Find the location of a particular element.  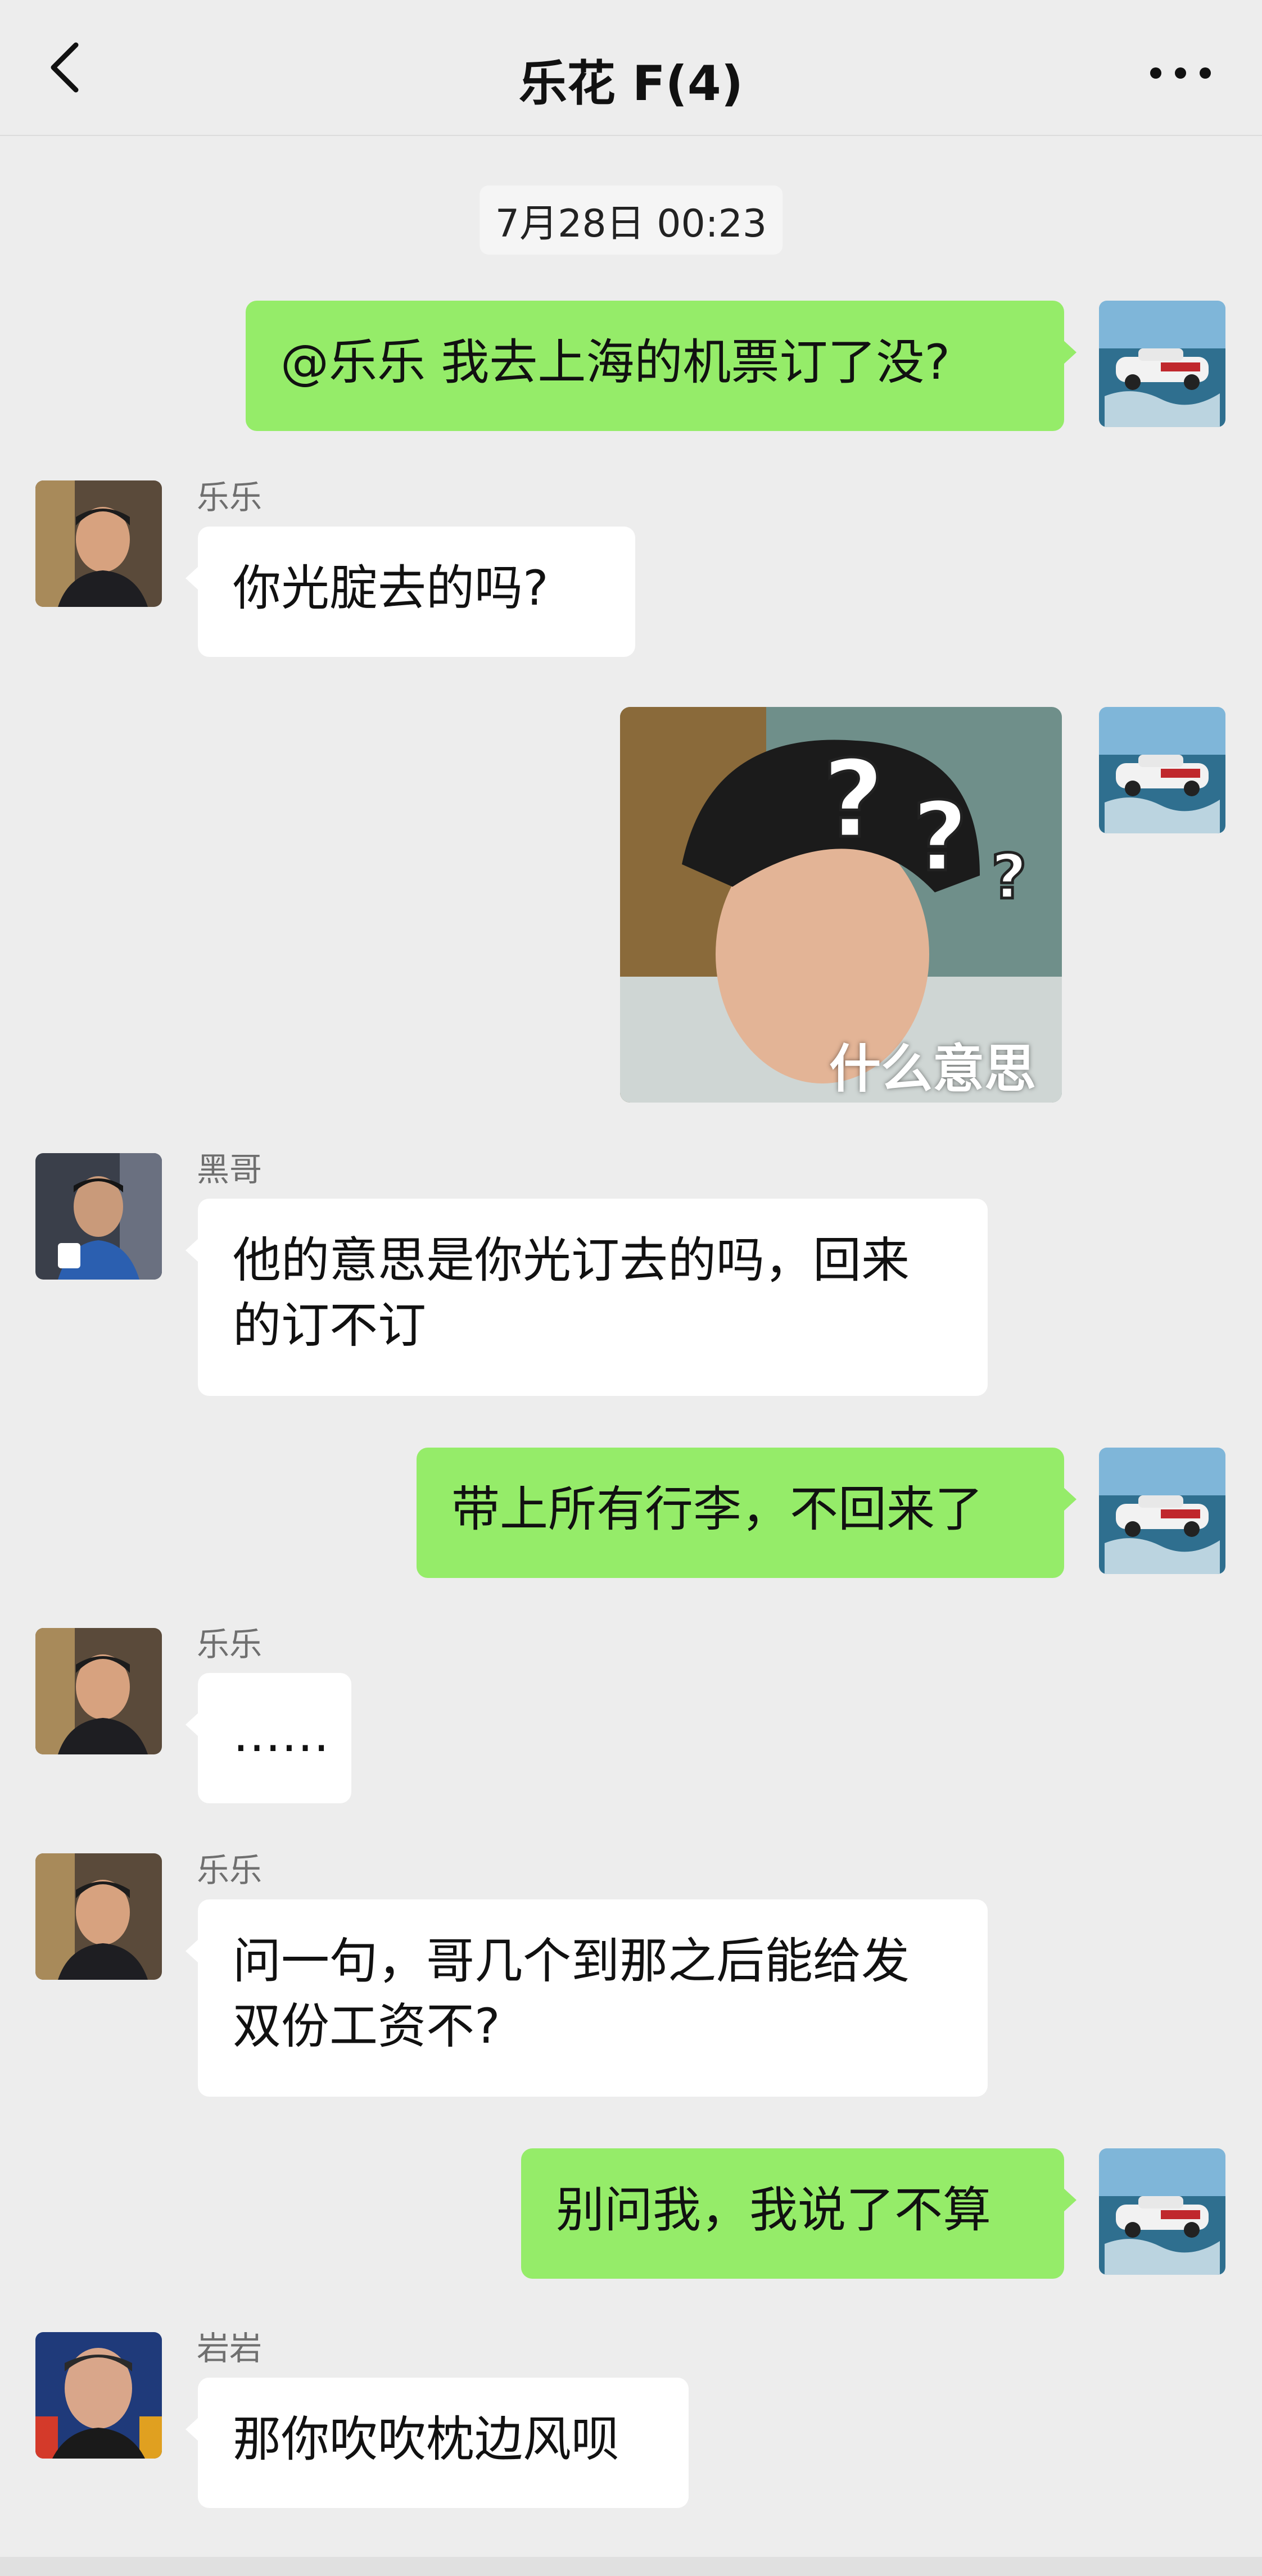

message-timestamp: 7月28日 00:23 is located at coordinates (631, 220).